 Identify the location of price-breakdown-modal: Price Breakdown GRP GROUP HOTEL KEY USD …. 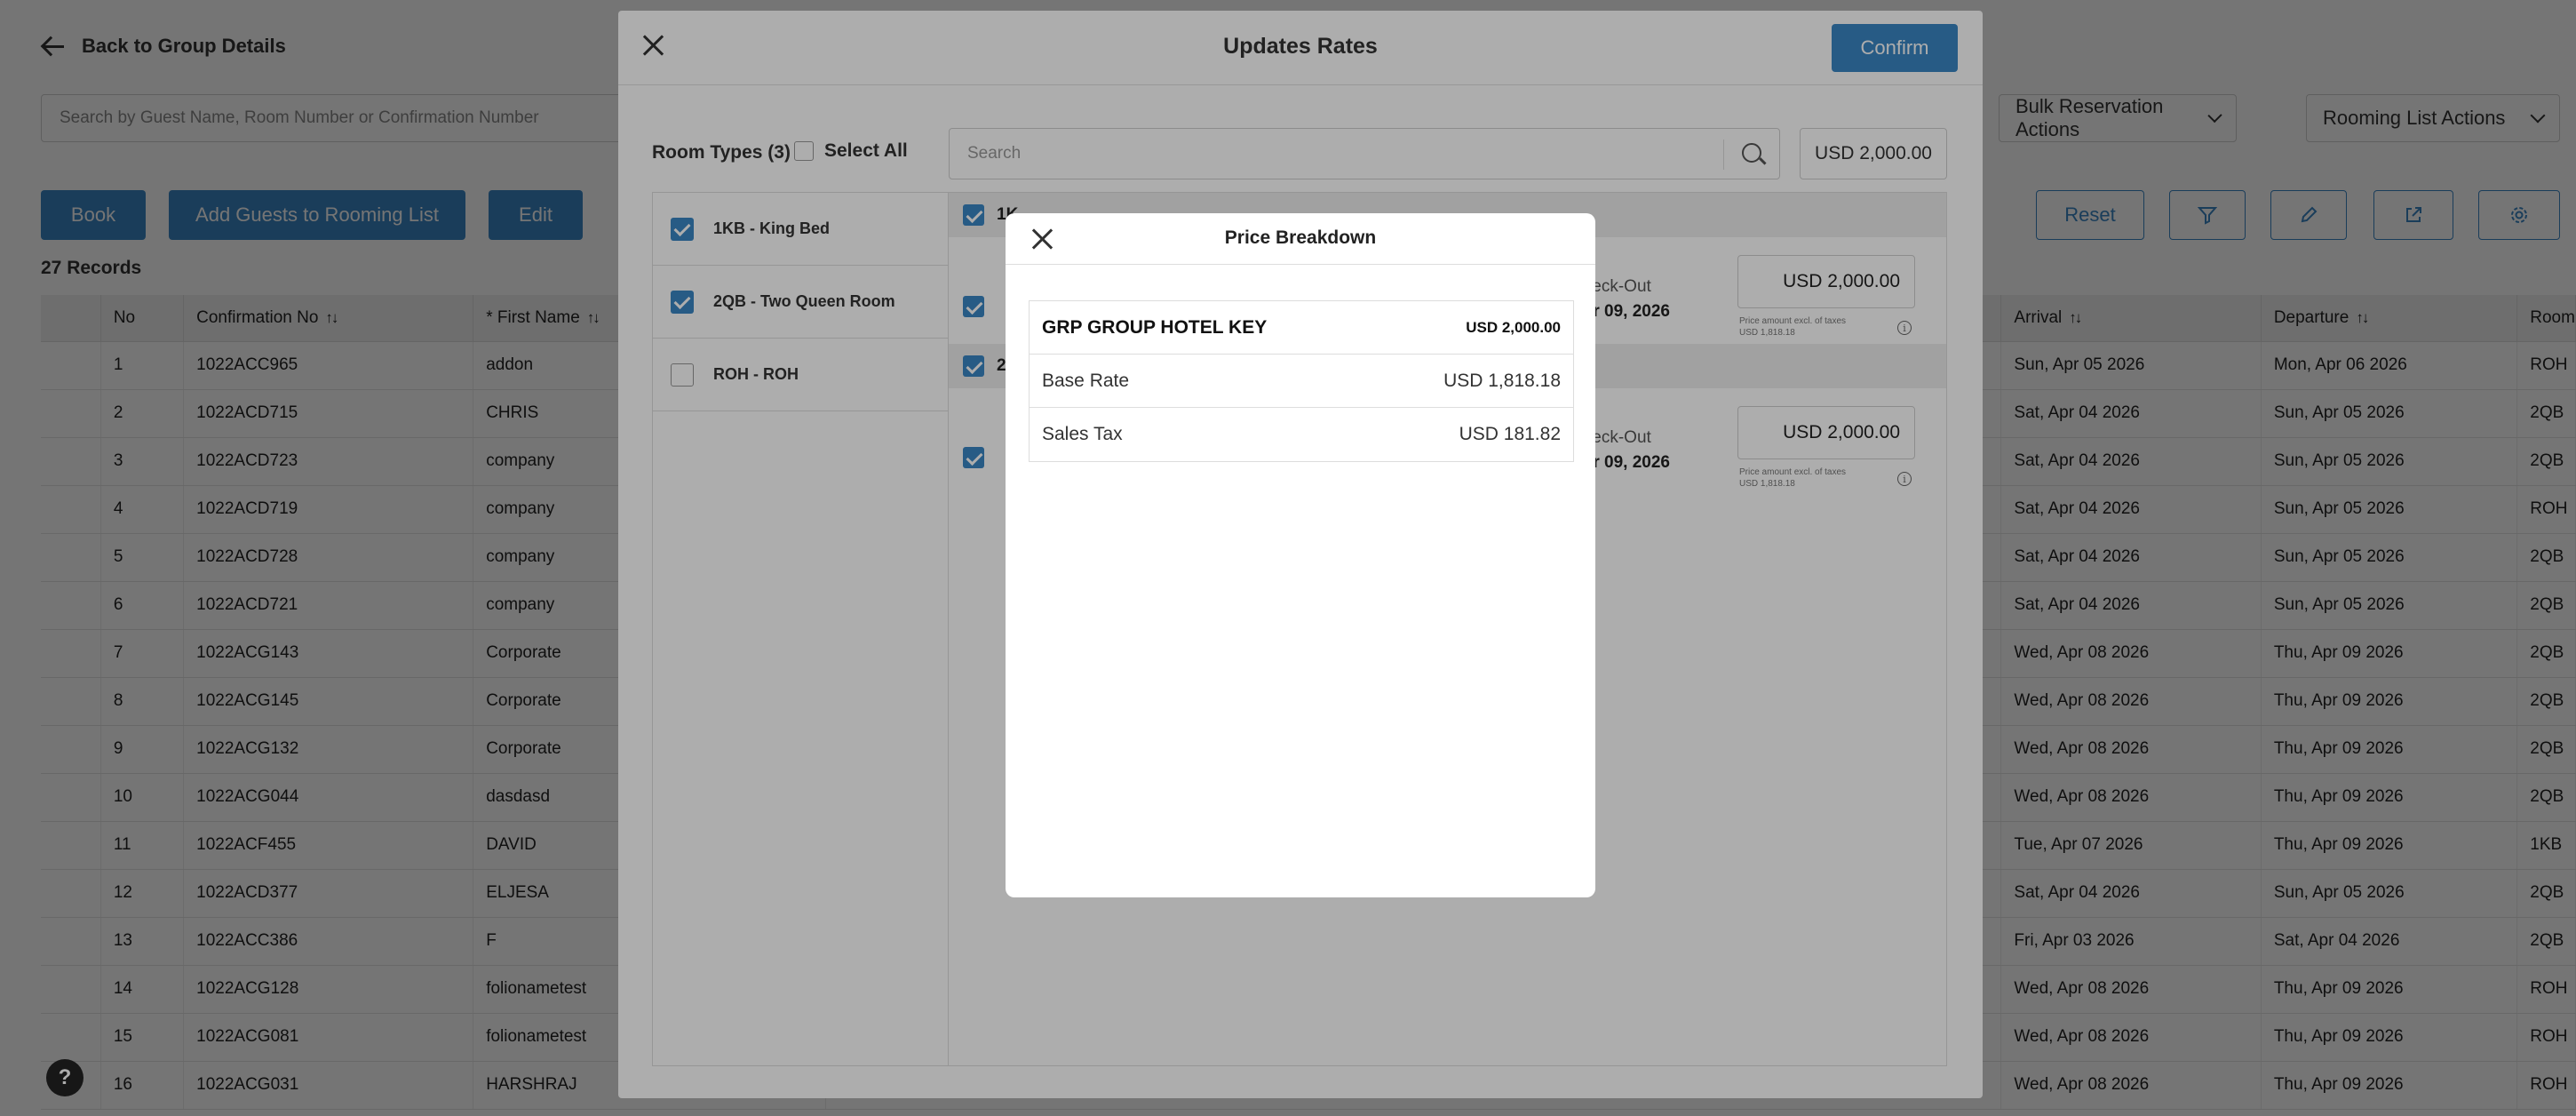
(1300, 555).